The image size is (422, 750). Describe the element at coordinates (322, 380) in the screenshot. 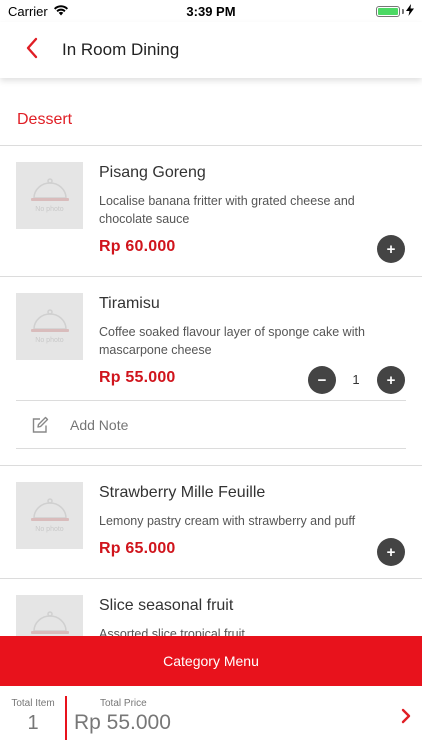

I see `decrease-quantity-button: −` at that location.